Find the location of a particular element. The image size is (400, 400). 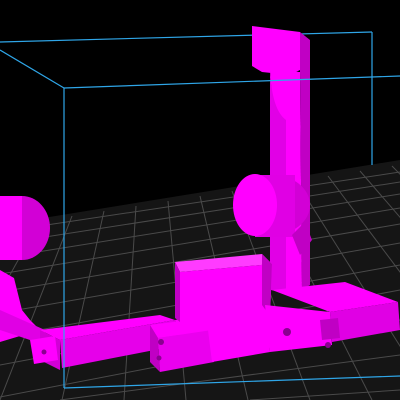

model-center-block is located at coordinates (223, 288).